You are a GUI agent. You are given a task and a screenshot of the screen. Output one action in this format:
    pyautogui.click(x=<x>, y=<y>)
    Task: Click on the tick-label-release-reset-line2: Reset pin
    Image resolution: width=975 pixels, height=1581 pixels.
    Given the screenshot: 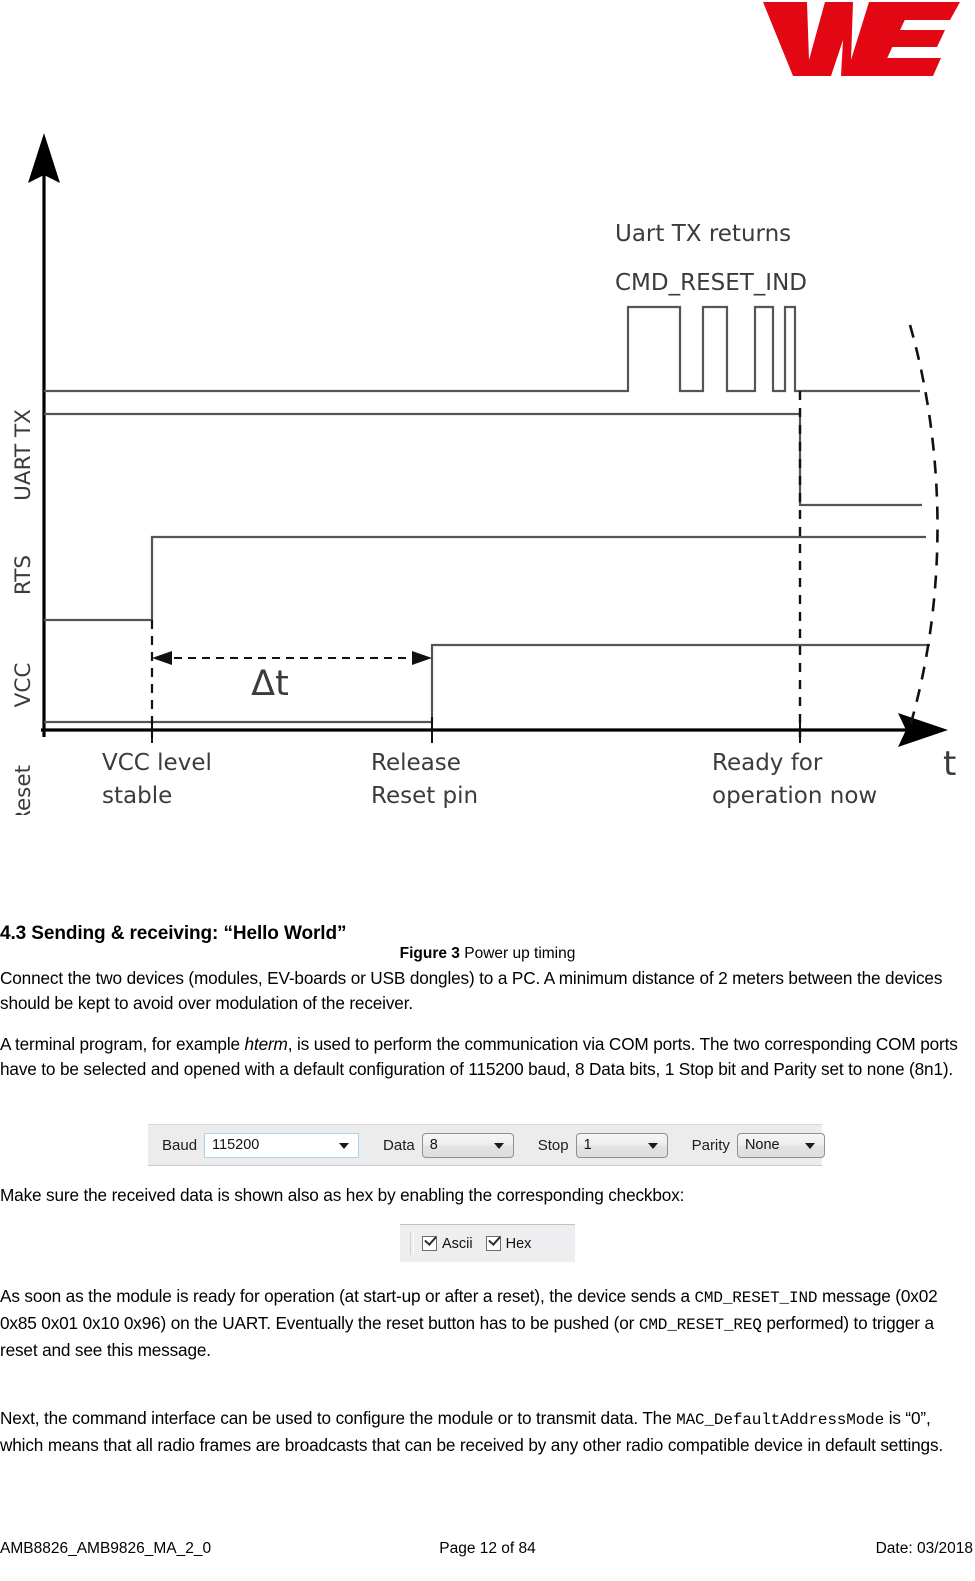 What is the action you would take?
    pyautogui.click(x=424, y=796)
    